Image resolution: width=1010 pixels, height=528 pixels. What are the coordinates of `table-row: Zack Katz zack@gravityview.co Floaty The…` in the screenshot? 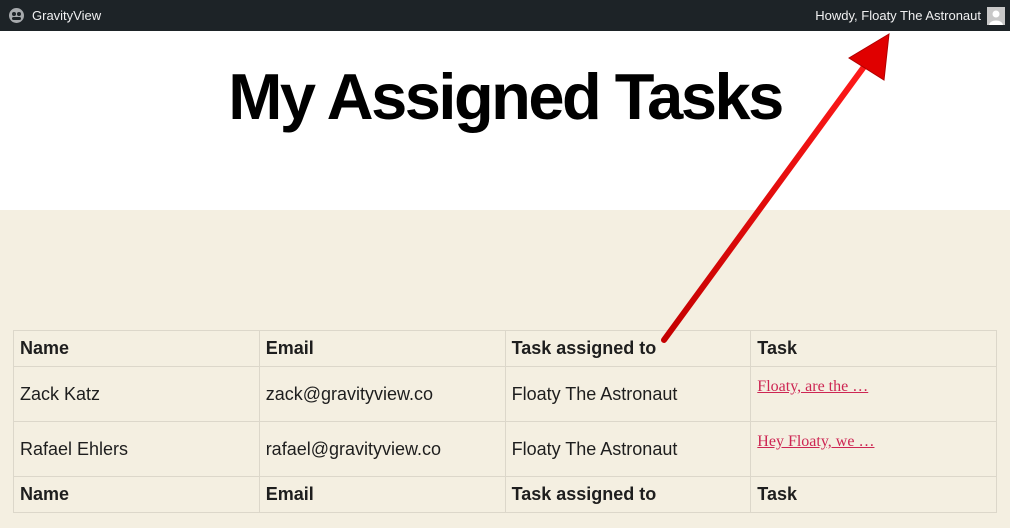 It's located at (505, 394).